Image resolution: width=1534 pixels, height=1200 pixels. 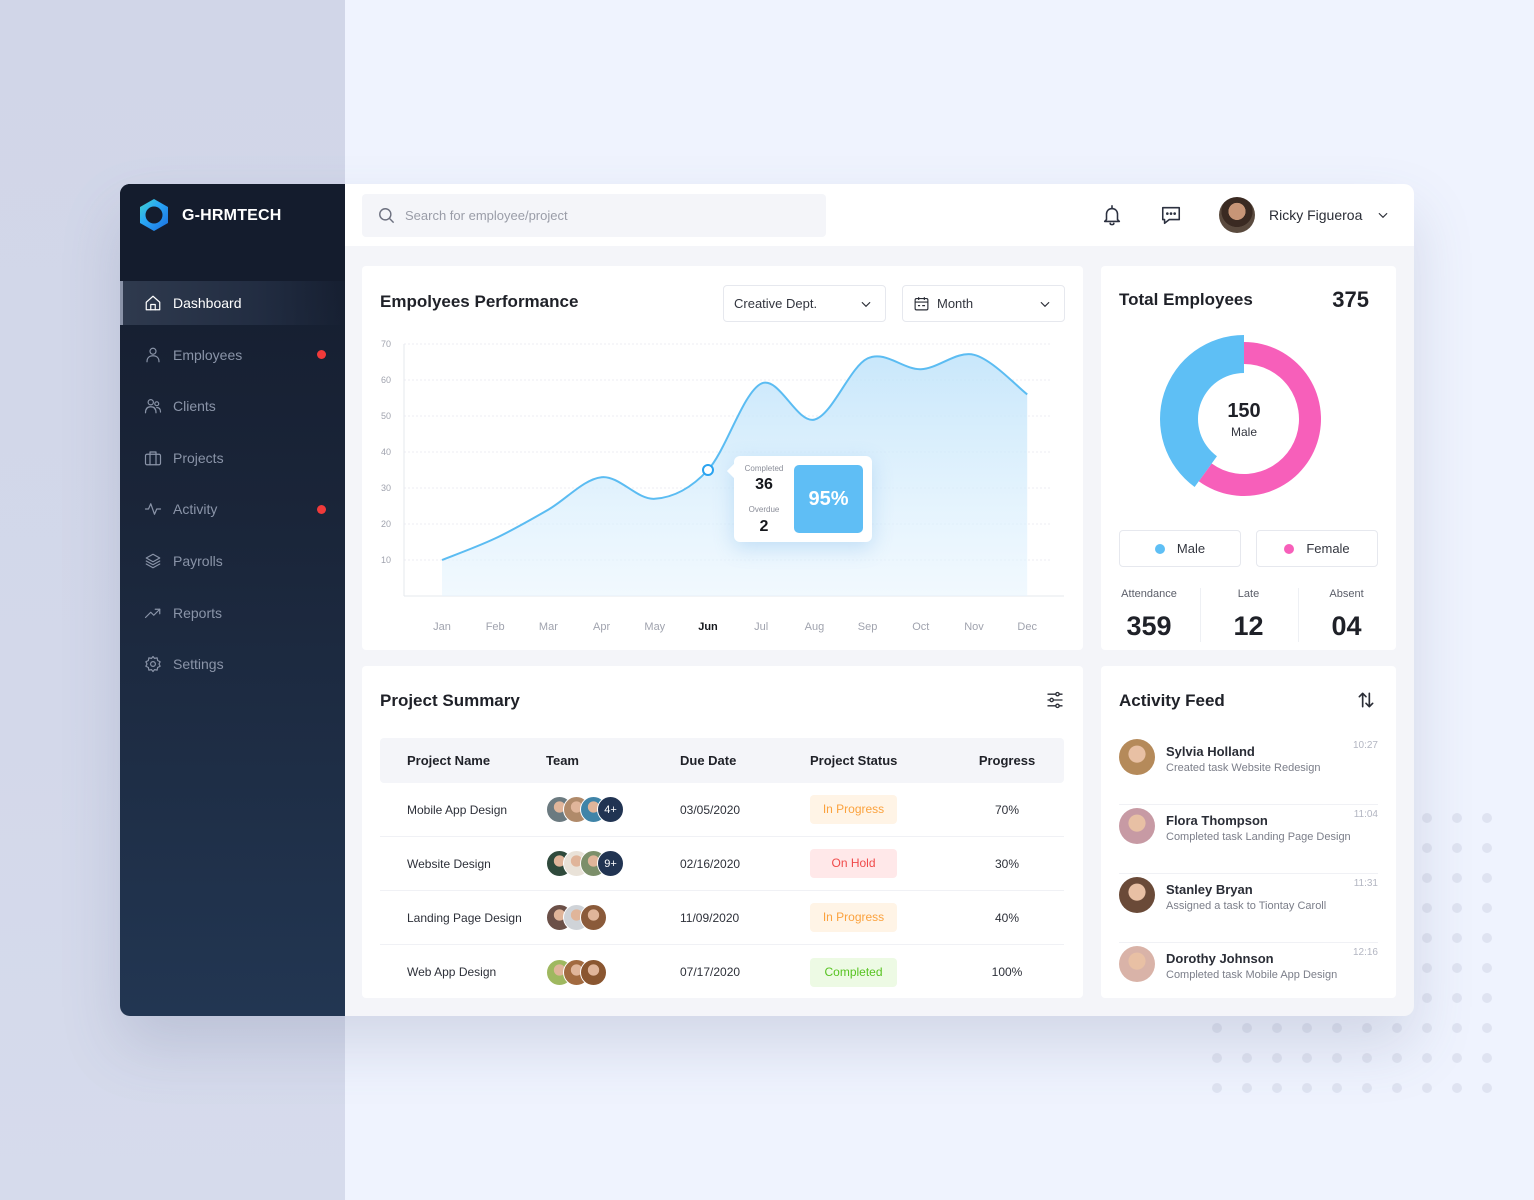 What do you see at coordinates (1149, 615) in the screenshot?
I see `stat-attendance: Attendance 359` at bounding box center [1149, 615].